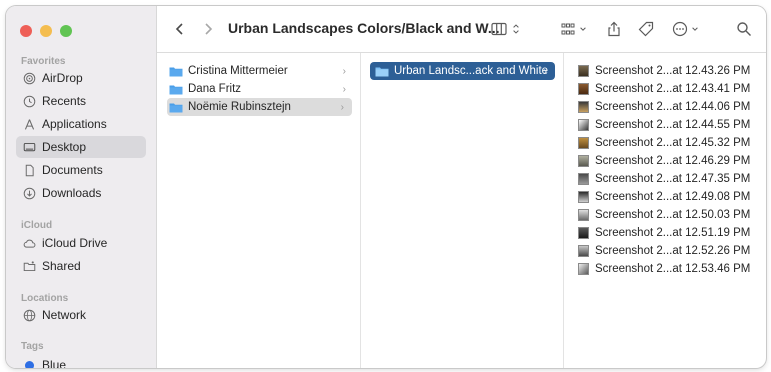  I want to click on clock-icon, so click(29, 101).